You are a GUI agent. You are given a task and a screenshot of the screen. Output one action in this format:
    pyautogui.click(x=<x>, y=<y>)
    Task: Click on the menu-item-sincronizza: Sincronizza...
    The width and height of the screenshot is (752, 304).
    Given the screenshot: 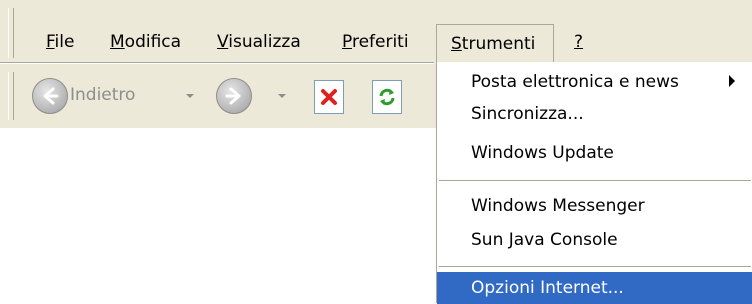 What is the action you would take?
    pyautogui.click(x=594, y=114)
    